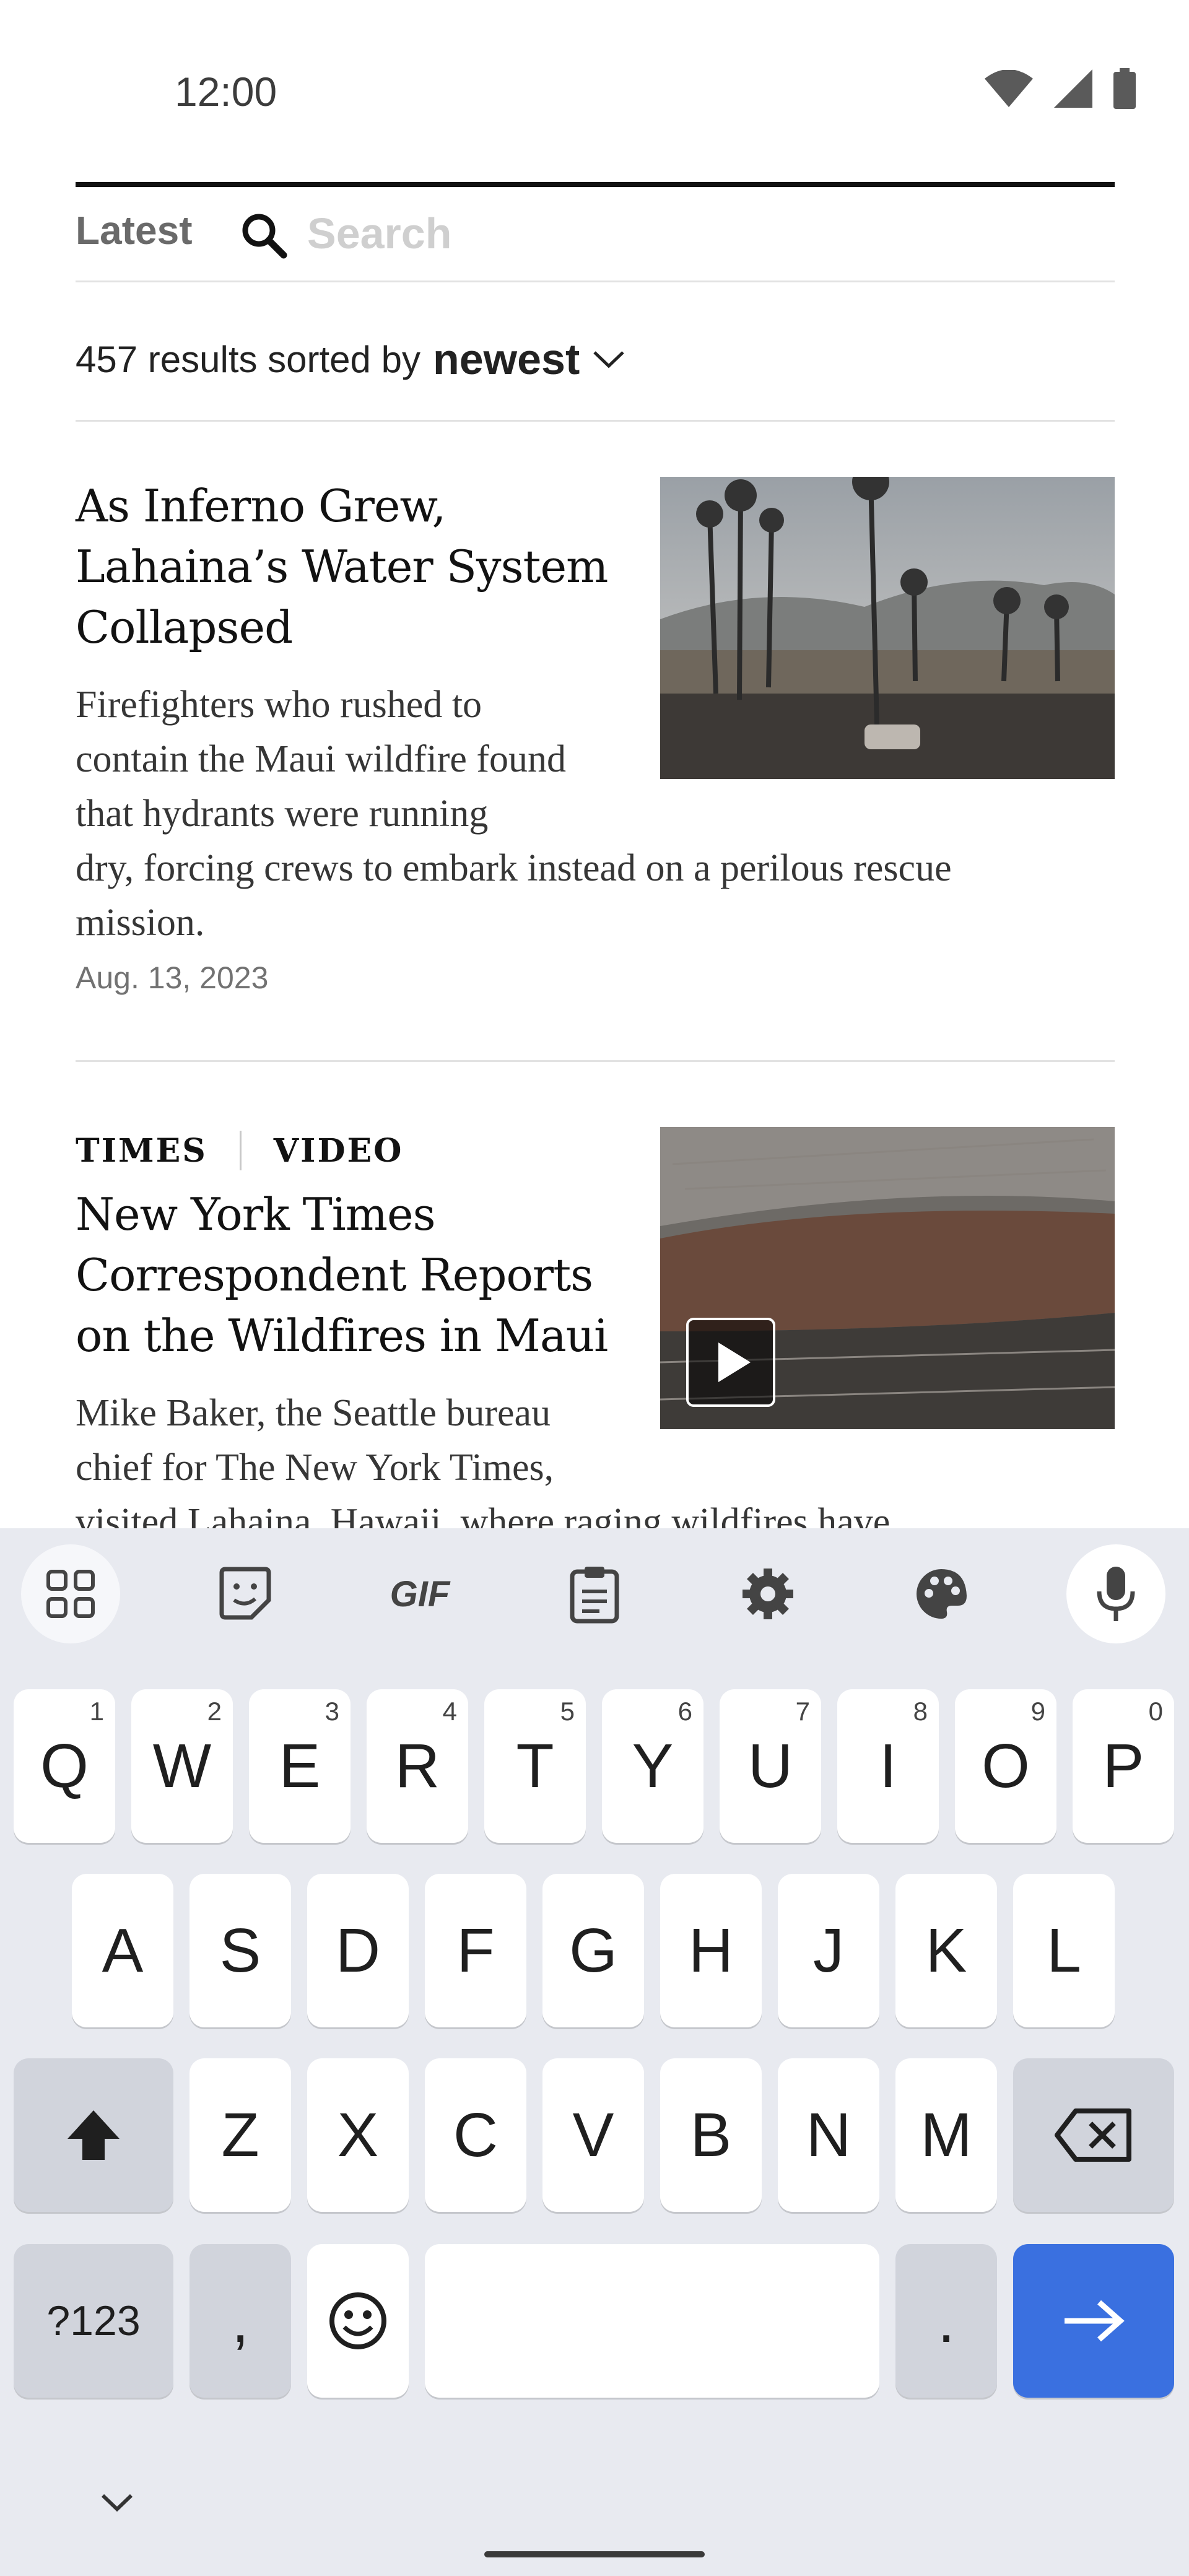 The width and height of the screenshot is (1189, 2576). I want to click on key-x: X, so click(358, 2135).